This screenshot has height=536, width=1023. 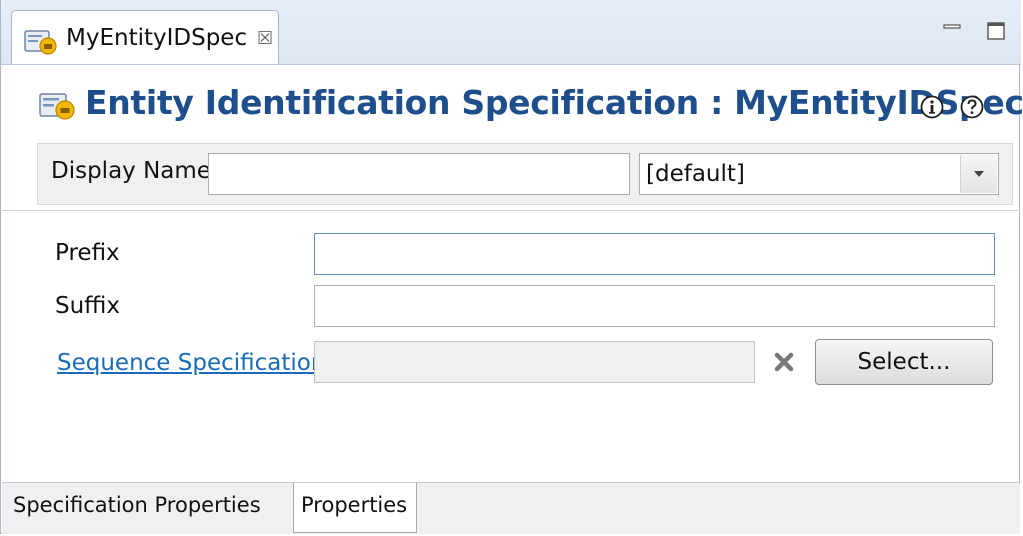 I want to click on tab-specification-properties: Specification Properties, so click(x=151, y=507).